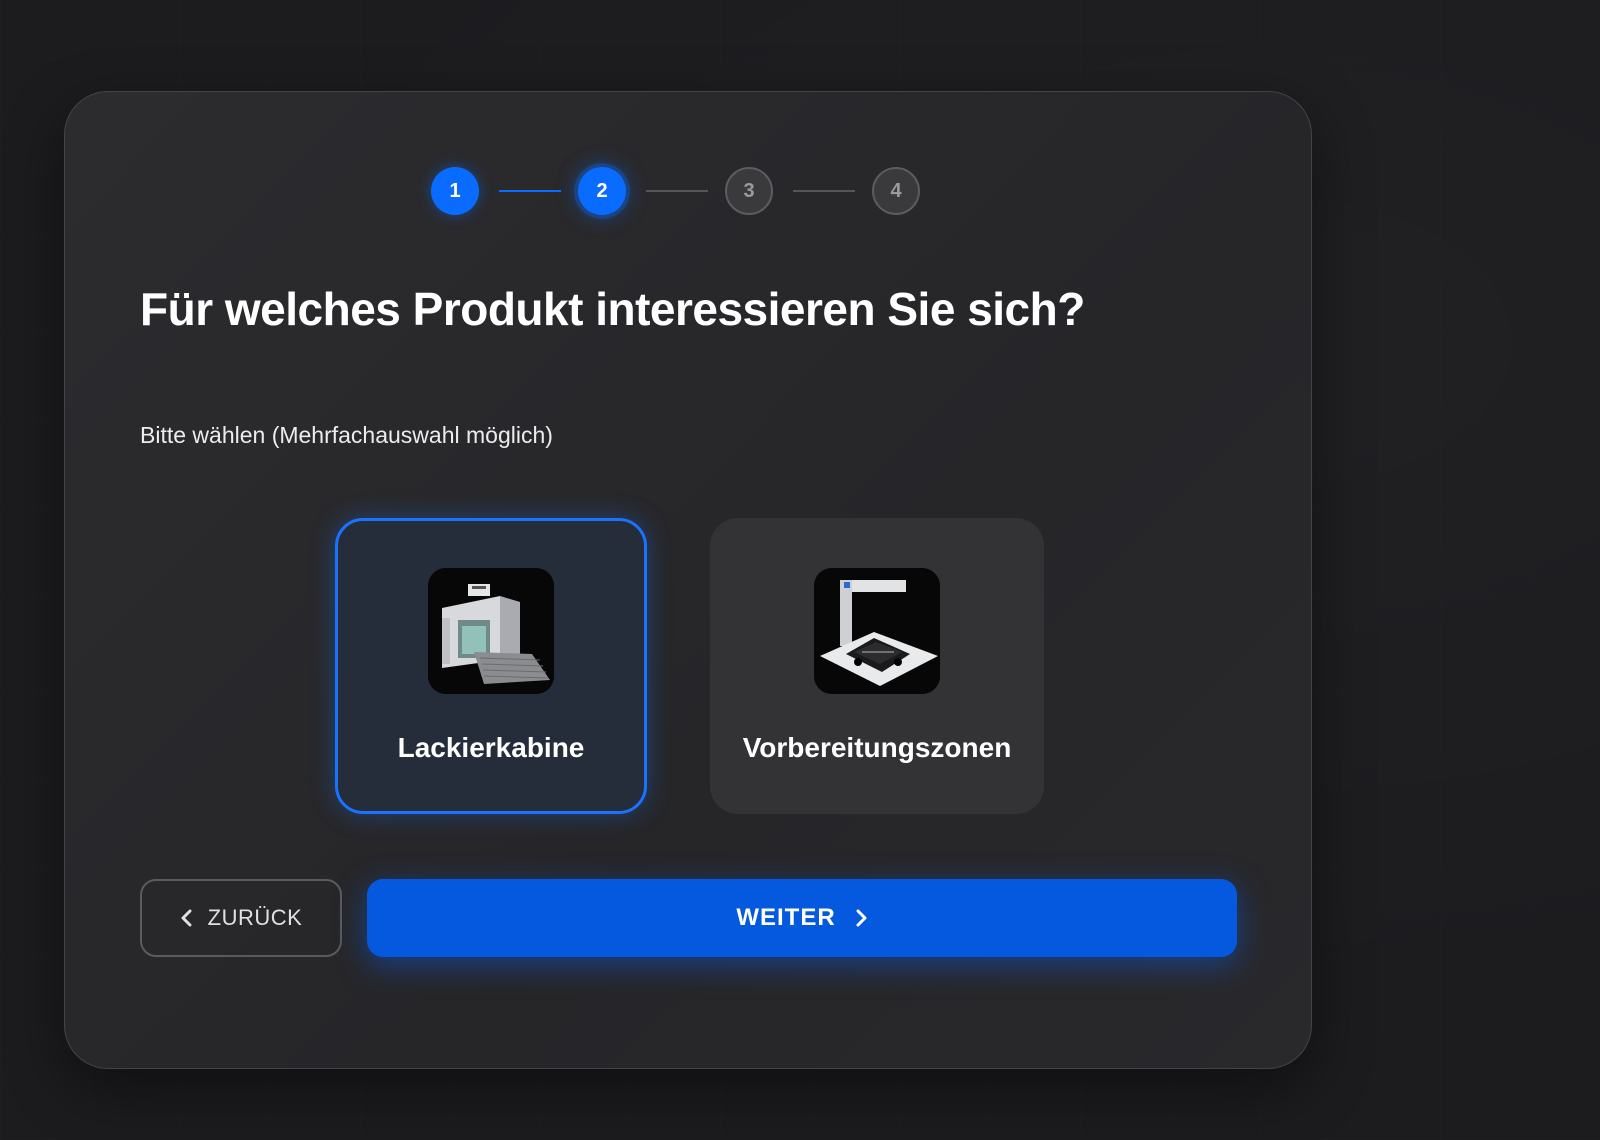  Describe the element at coordinates (255, 917) in the screenshot. I see `back-button-label: ZURÜCK` at that location.